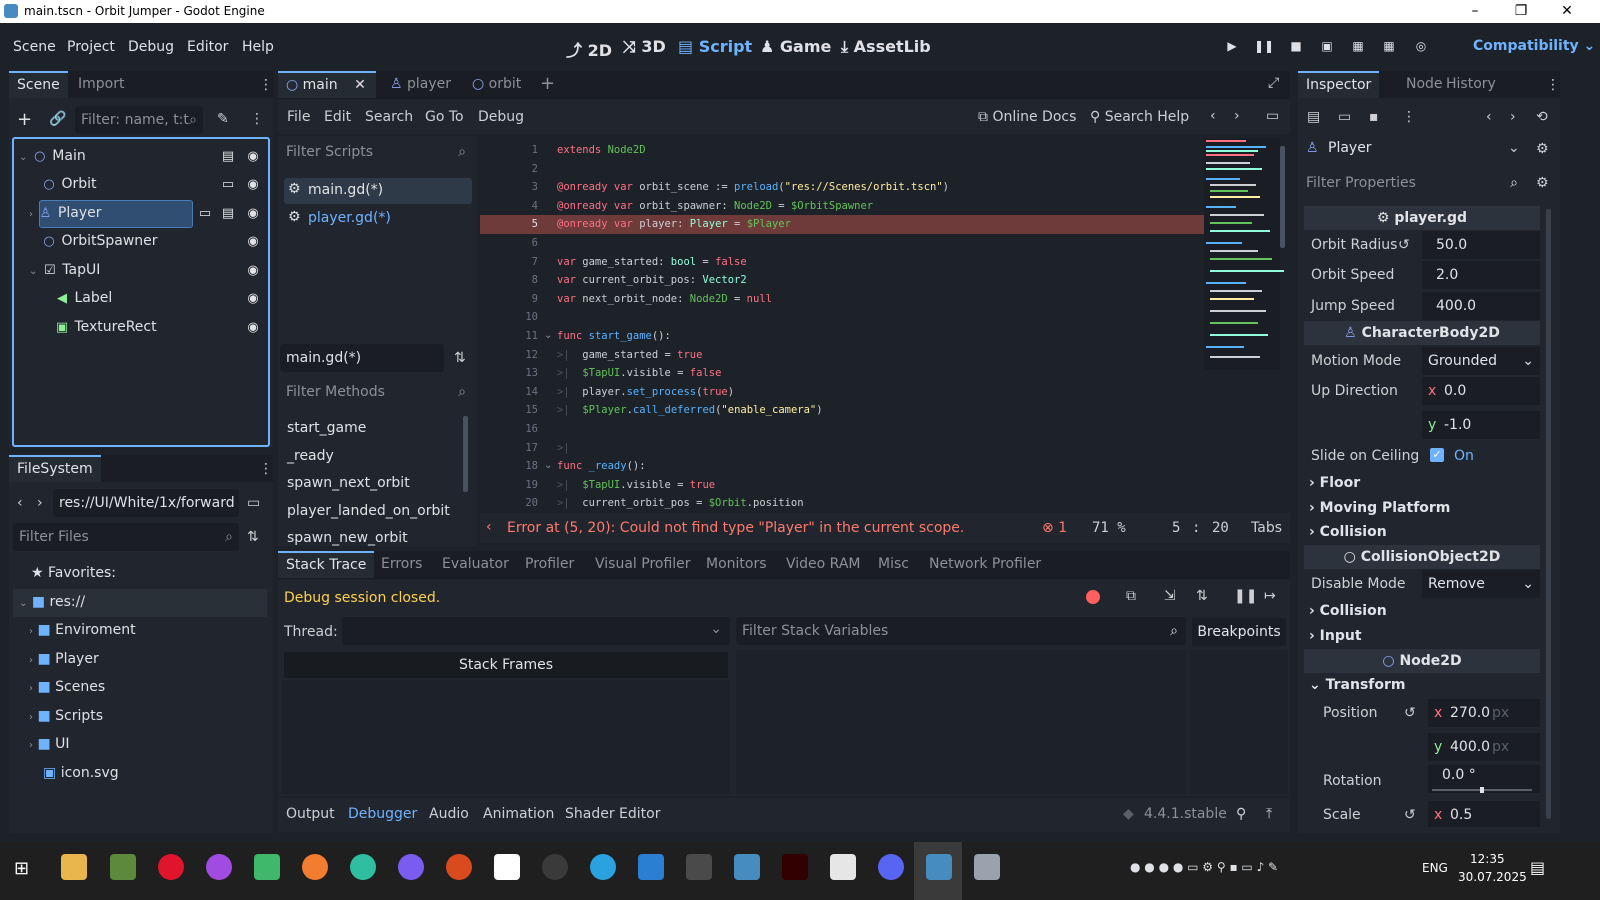  Describe the element at coordinates (420, 84) in the screenshot. I see `scene-tab-player: ♙ player` at that location.